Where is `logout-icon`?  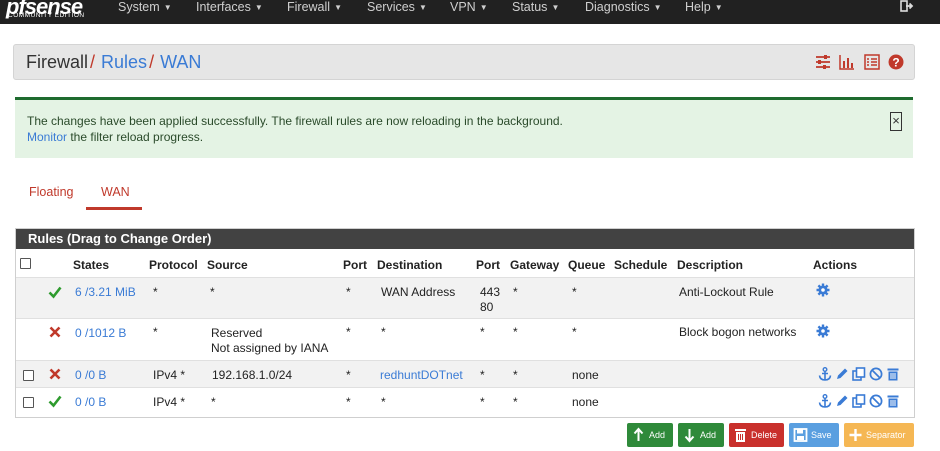 logout-icon is located at coordinates (907, 6).